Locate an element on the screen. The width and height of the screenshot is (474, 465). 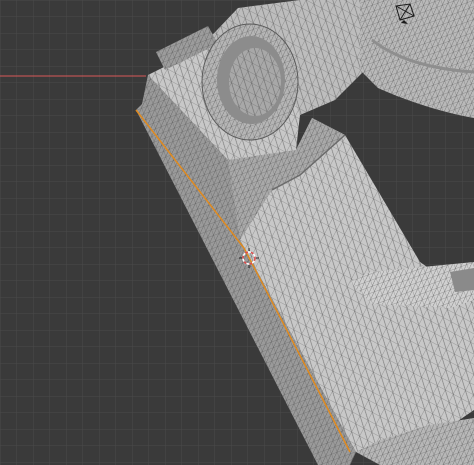
mesh-torus-ring is located at coordinates (250, 82).